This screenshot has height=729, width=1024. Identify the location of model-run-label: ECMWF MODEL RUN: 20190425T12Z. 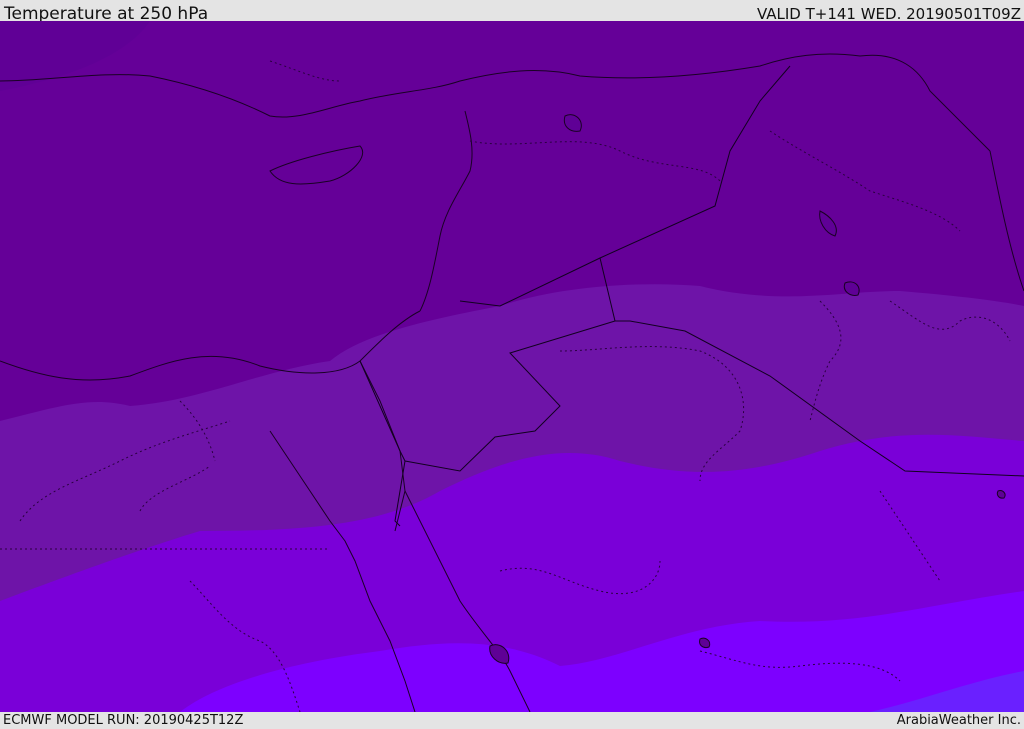
(123, 720).